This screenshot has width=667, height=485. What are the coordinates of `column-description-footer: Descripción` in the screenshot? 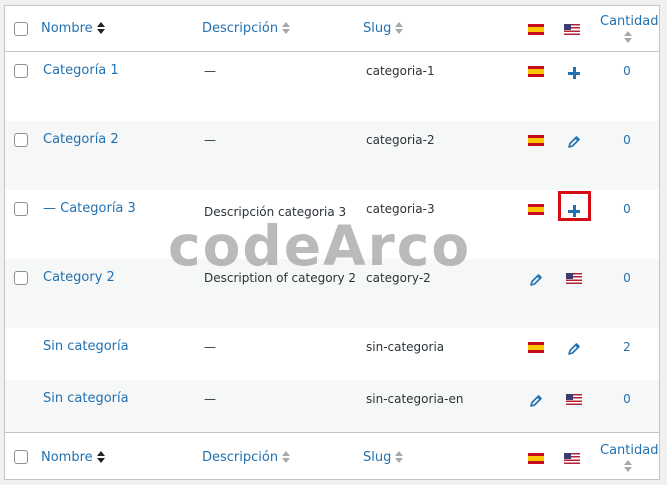 It's located at (246, 457).